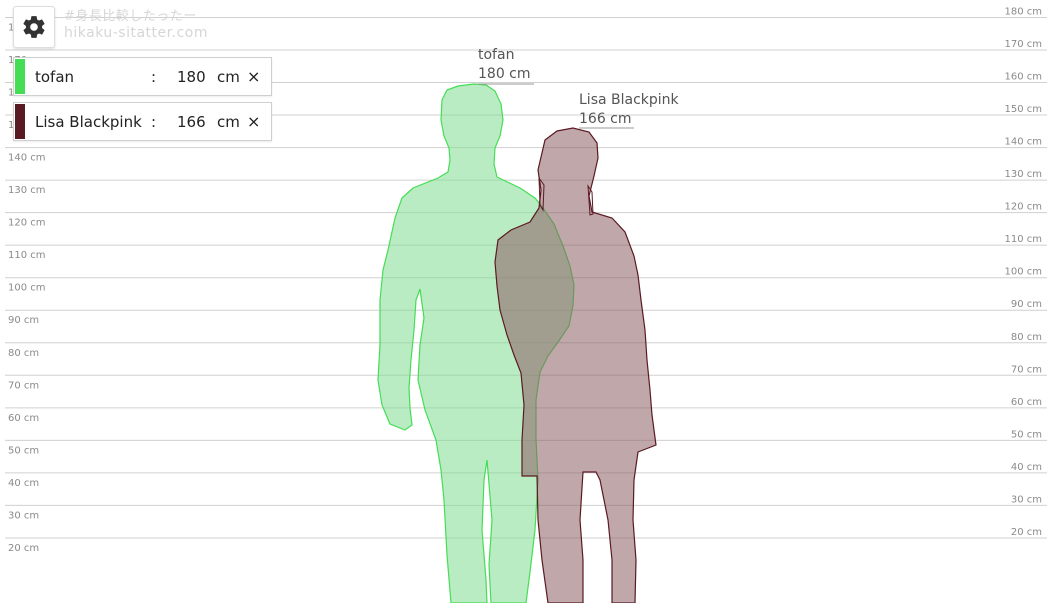 This screenshot has width=1061, height=603. What do you see at coordinates (27, 288) in the screenshot?
I see `tick-label-left-100: 100 cm` at bounding box center [27, 288].